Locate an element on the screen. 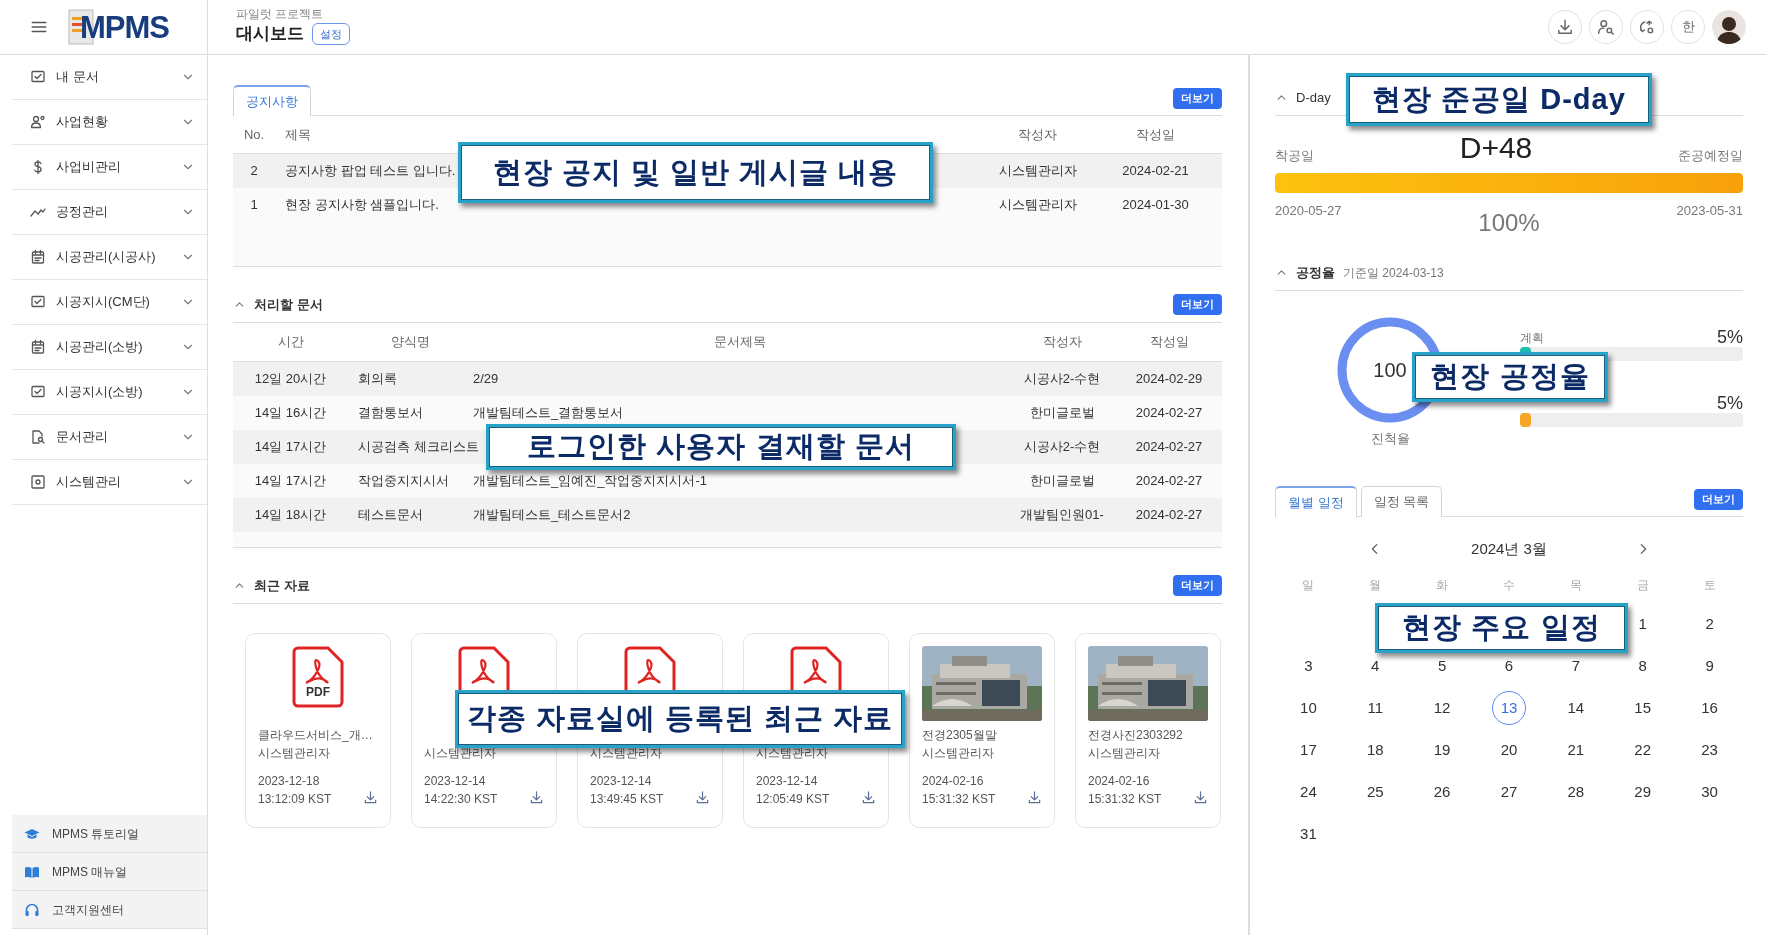 The width and height of the screenshot is (1766, 935). tab: 월별 일정 is located at coordinates (1316, 501).